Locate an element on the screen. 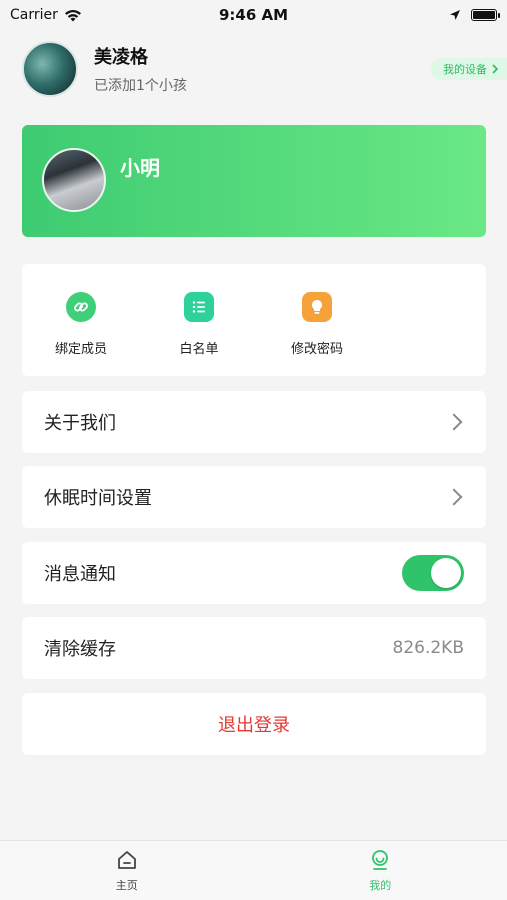 The height and width of the screenshot is (900, 507). tab-bar: 主页 我的 is located at coordinates (253, 870).